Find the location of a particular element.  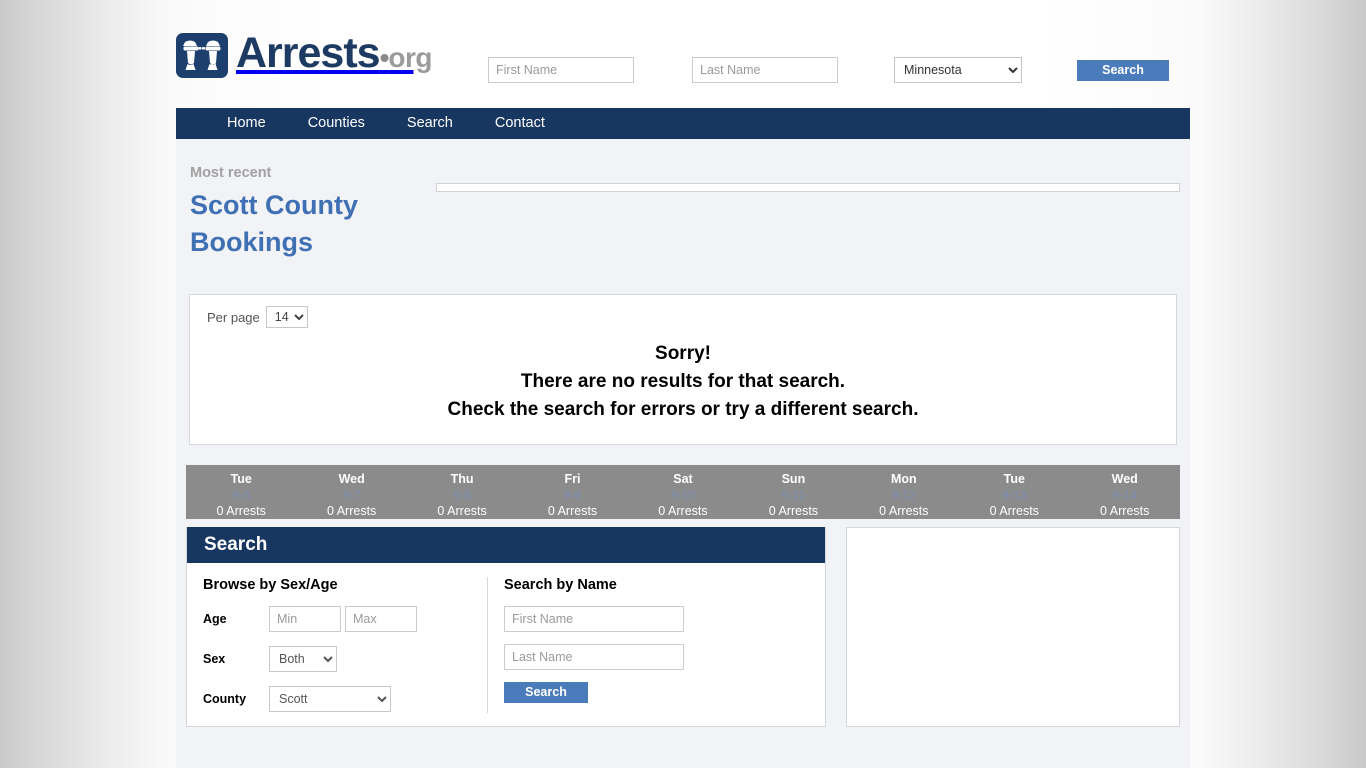

date-cell: Sun 9-11 0 Arrests is located at coordinates (793, 492).